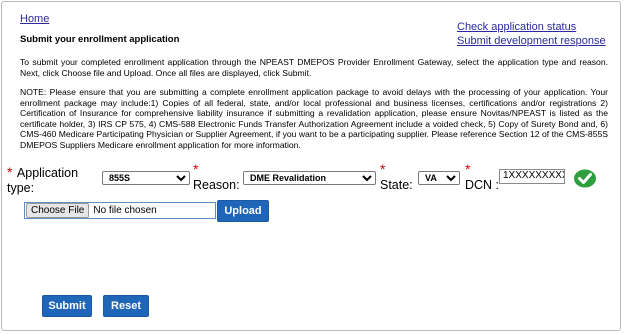 This screenshot has height=334, width=624. What do you see at coordinates (58, 210) in the screenshot?
I see `choose-file-button: Choose File` at bounding box center [58, 210].